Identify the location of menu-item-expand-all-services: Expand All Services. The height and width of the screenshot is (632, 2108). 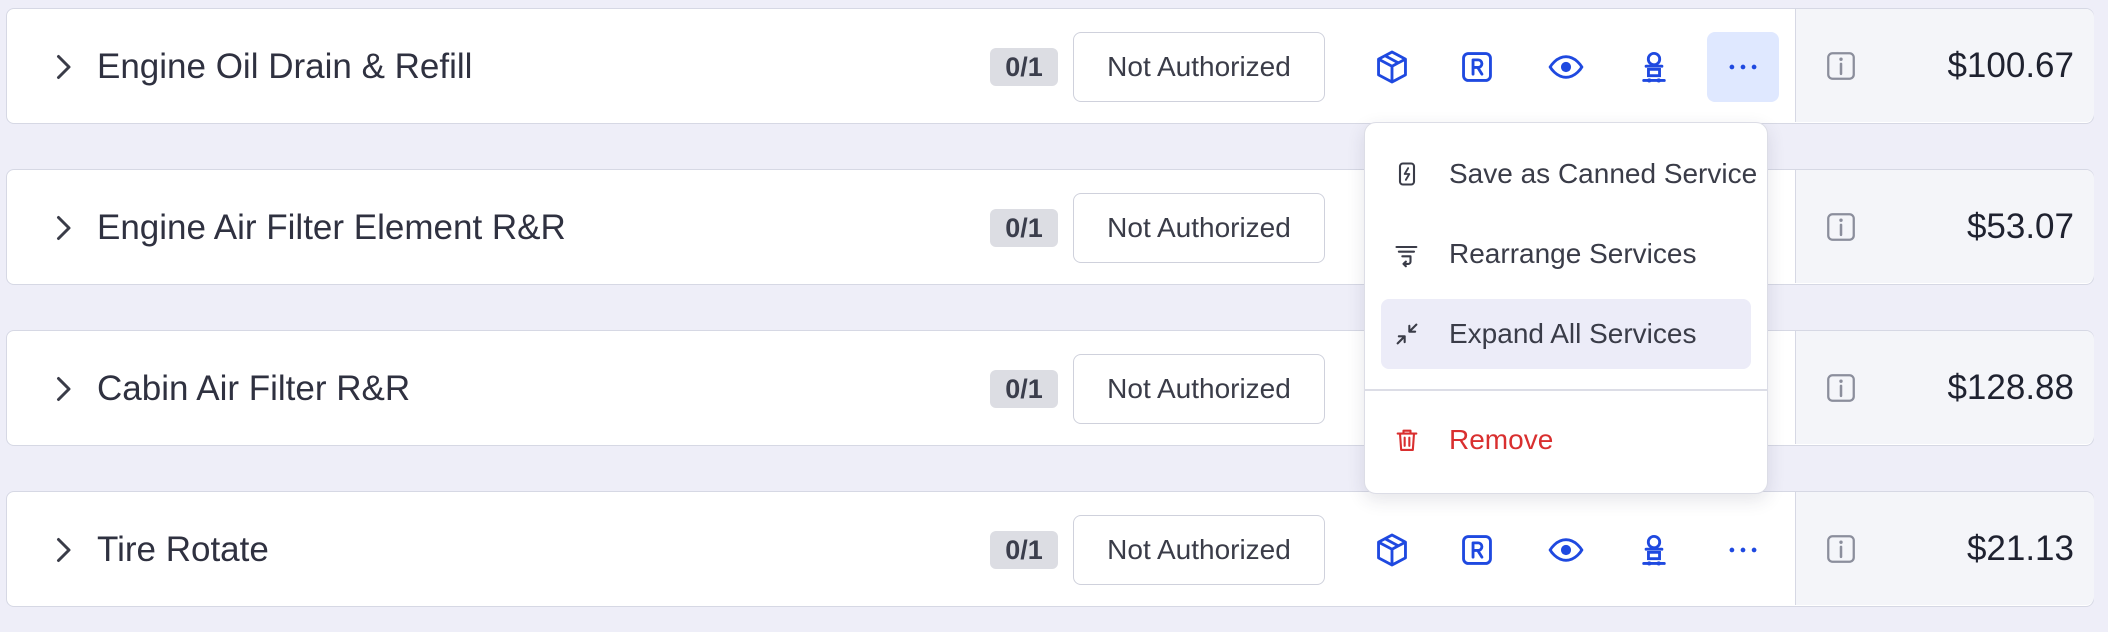
(1566, 334).